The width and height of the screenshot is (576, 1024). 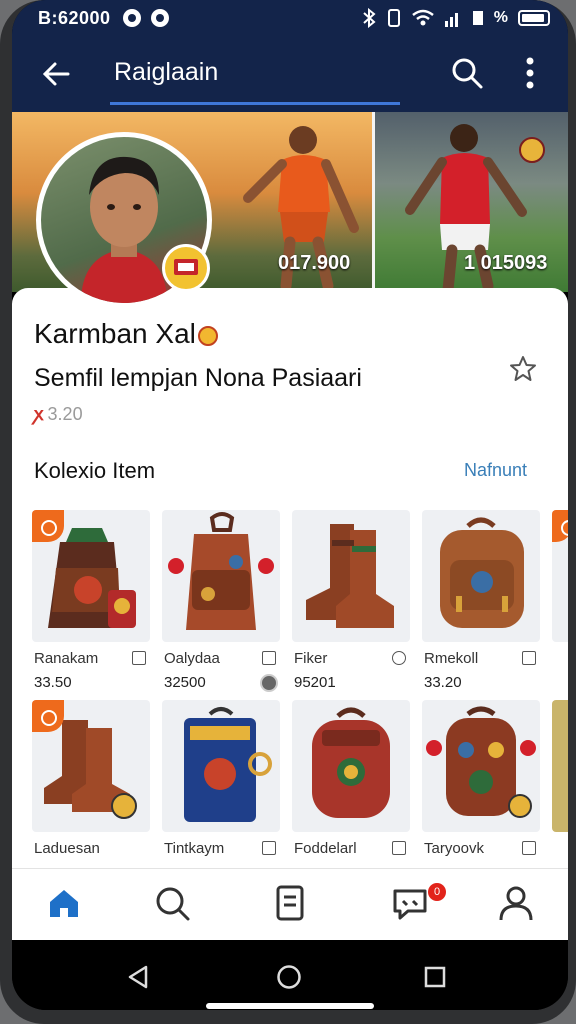 I want to click on collection-item: Fiker 95201, so click(x=351, y=600).